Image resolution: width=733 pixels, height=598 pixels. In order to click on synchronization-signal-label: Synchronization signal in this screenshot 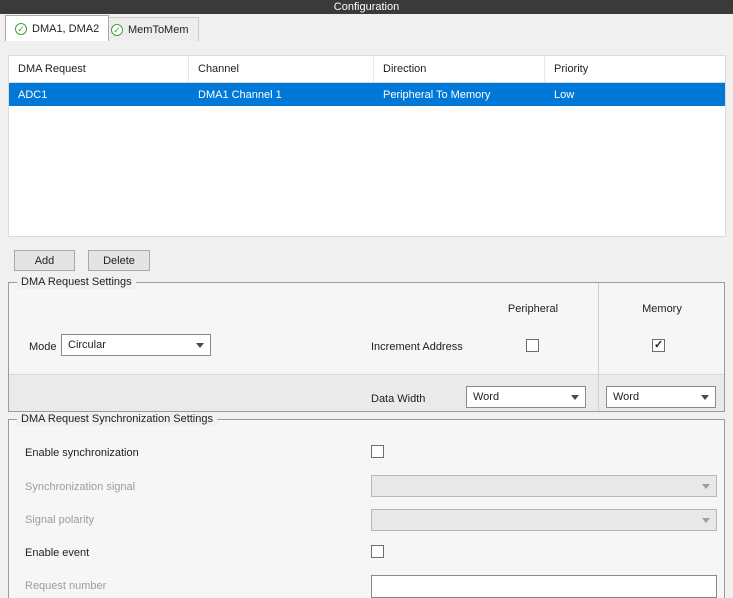, I will do `click(80, 487)`.